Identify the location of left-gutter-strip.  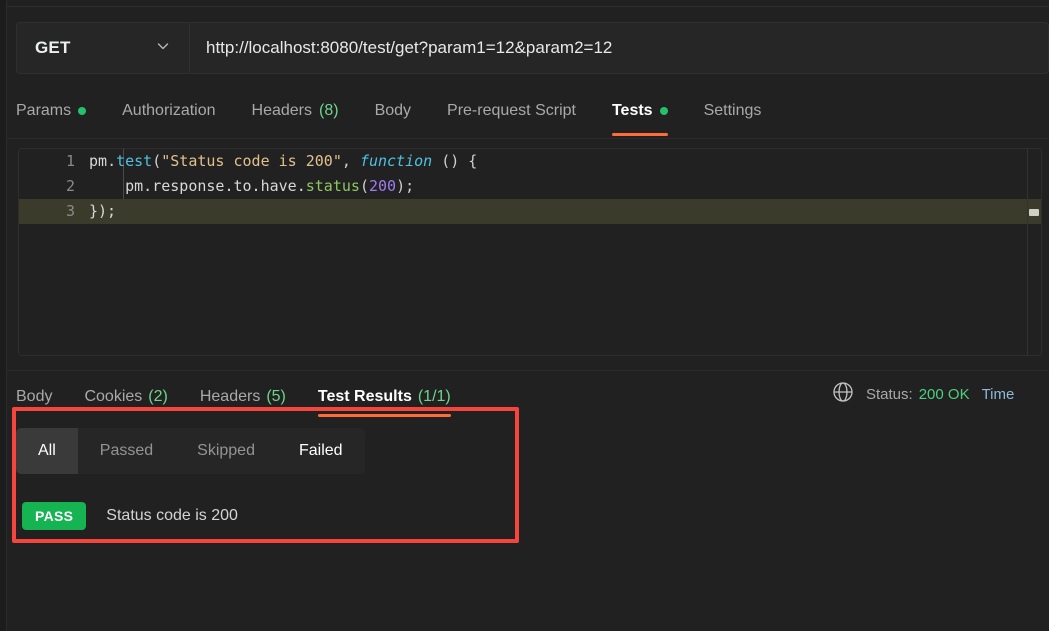
(3, 315).